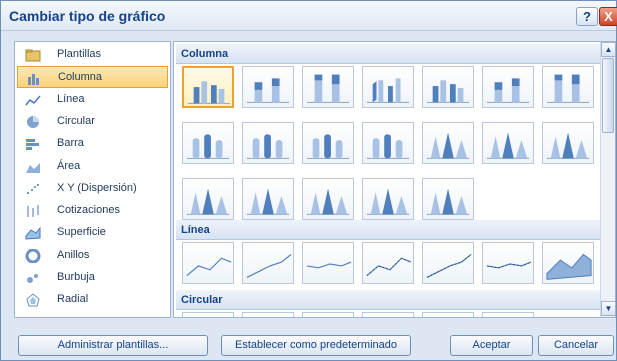  Describe the element at coordinates (202, 300) in the screenshot. I see `section-label: Circular` at that location.